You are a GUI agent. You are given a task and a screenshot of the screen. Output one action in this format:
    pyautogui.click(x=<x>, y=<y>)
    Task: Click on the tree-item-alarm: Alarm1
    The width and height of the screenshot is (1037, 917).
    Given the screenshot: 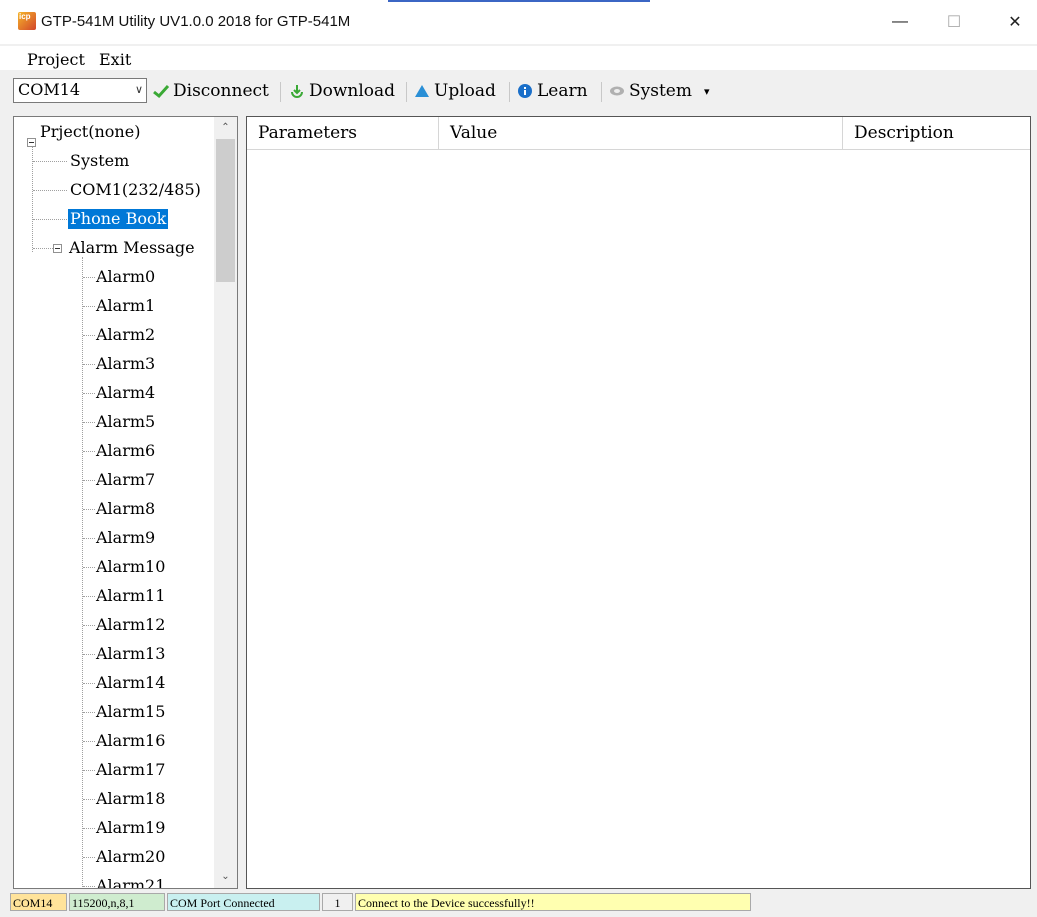 What is the action you would take?
    pyautogui.click(x=125, y=306)
    